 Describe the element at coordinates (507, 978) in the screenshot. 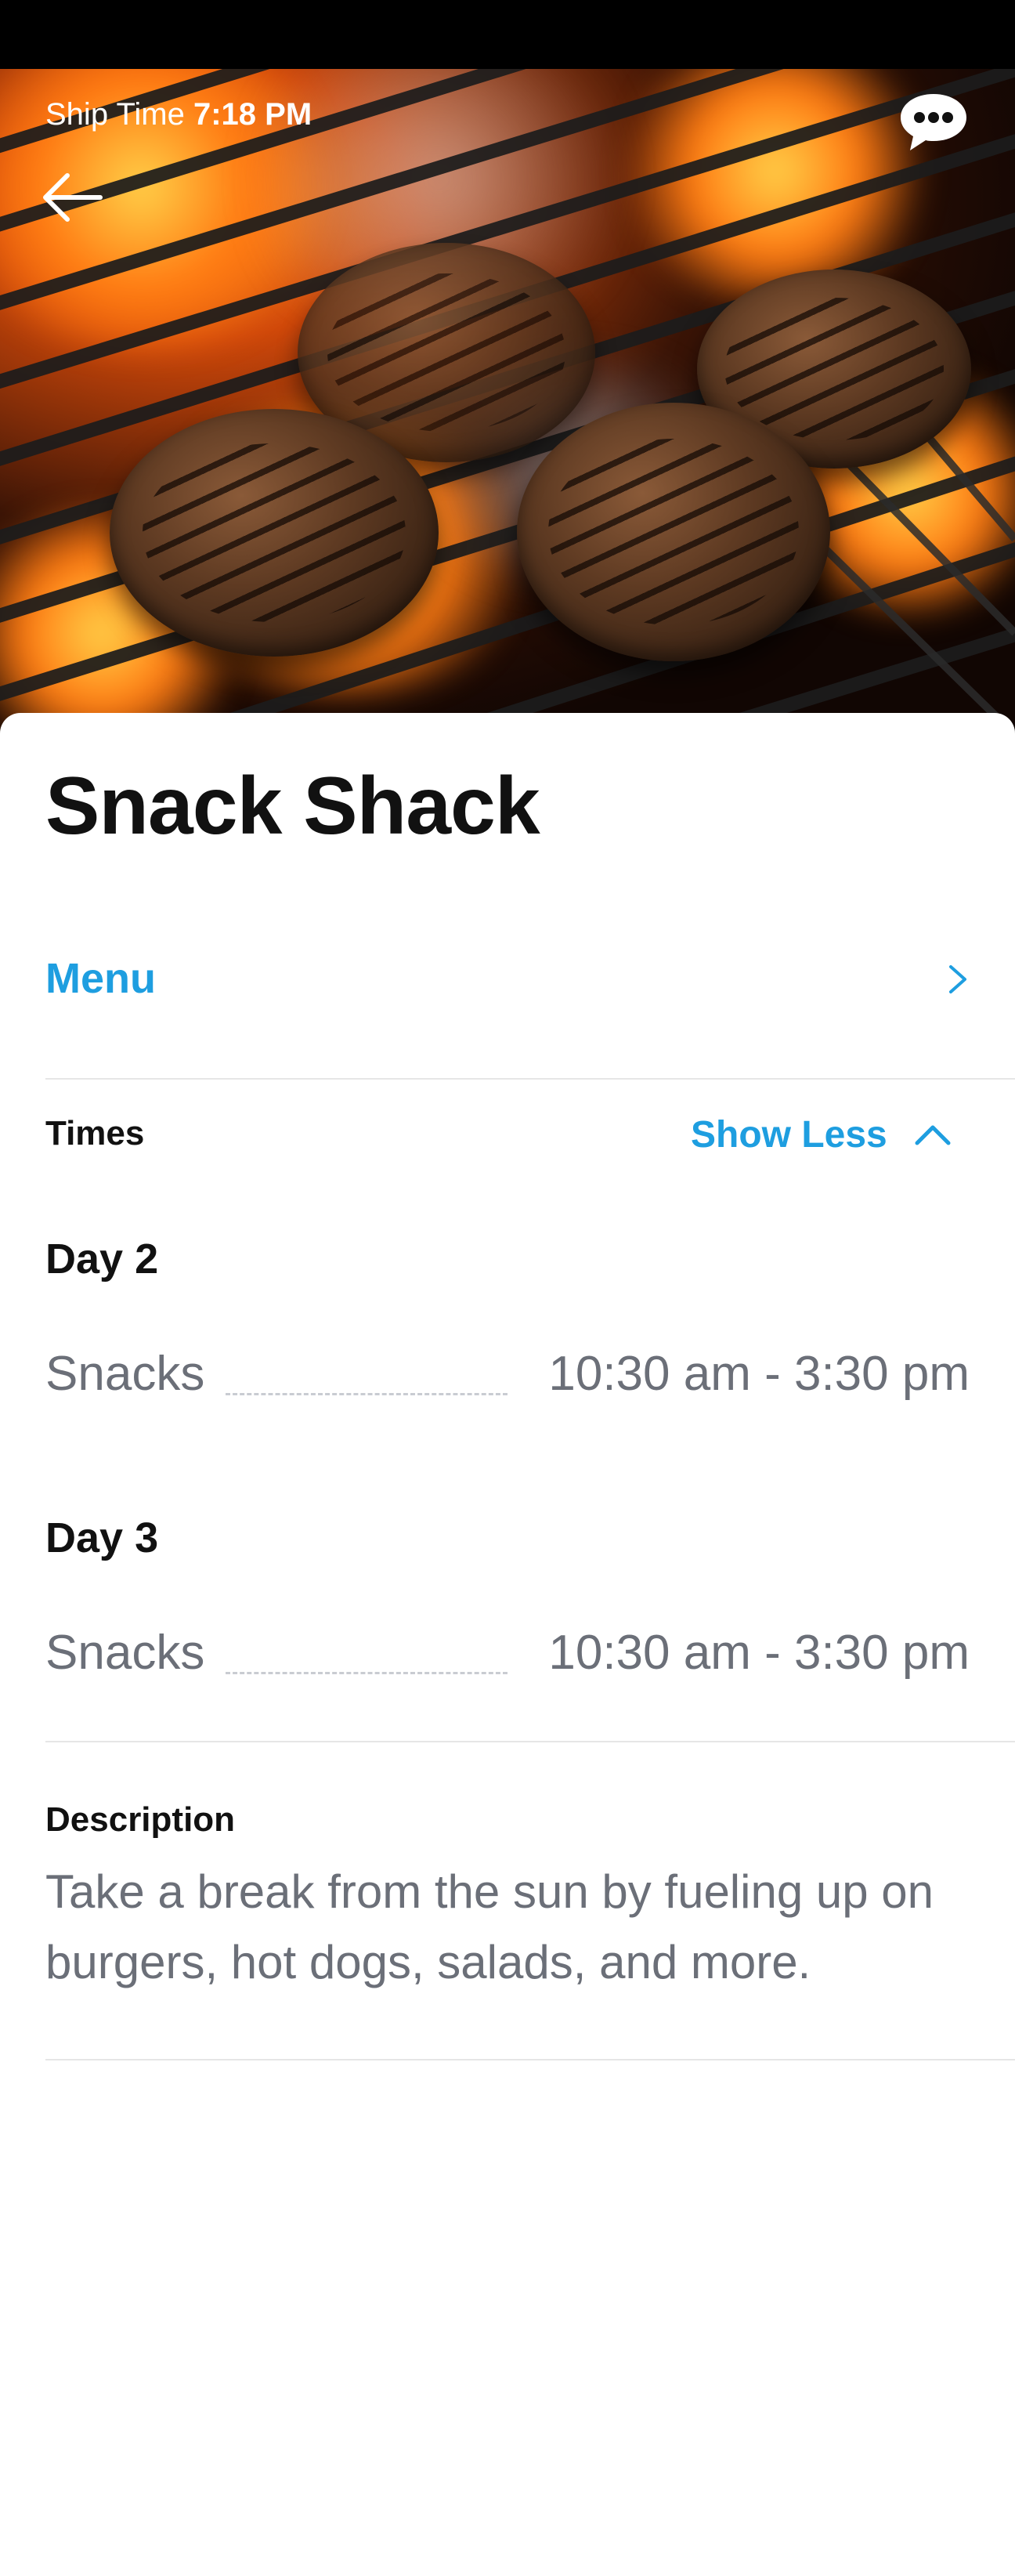

I see `menu-link: Menu` at that location.